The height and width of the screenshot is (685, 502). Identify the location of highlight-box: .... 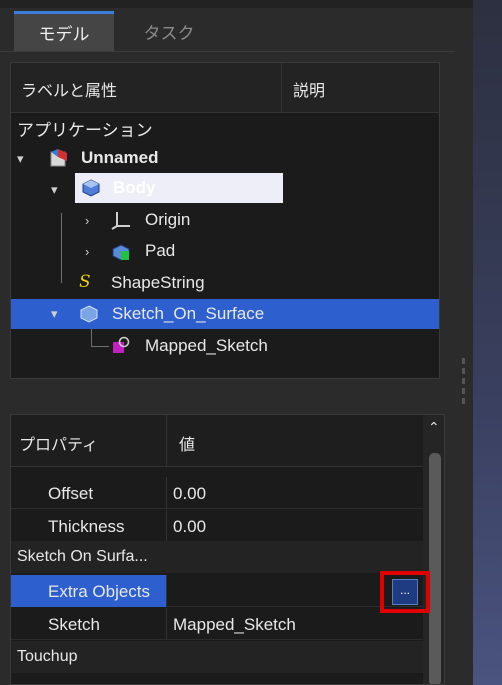
(405, 592).